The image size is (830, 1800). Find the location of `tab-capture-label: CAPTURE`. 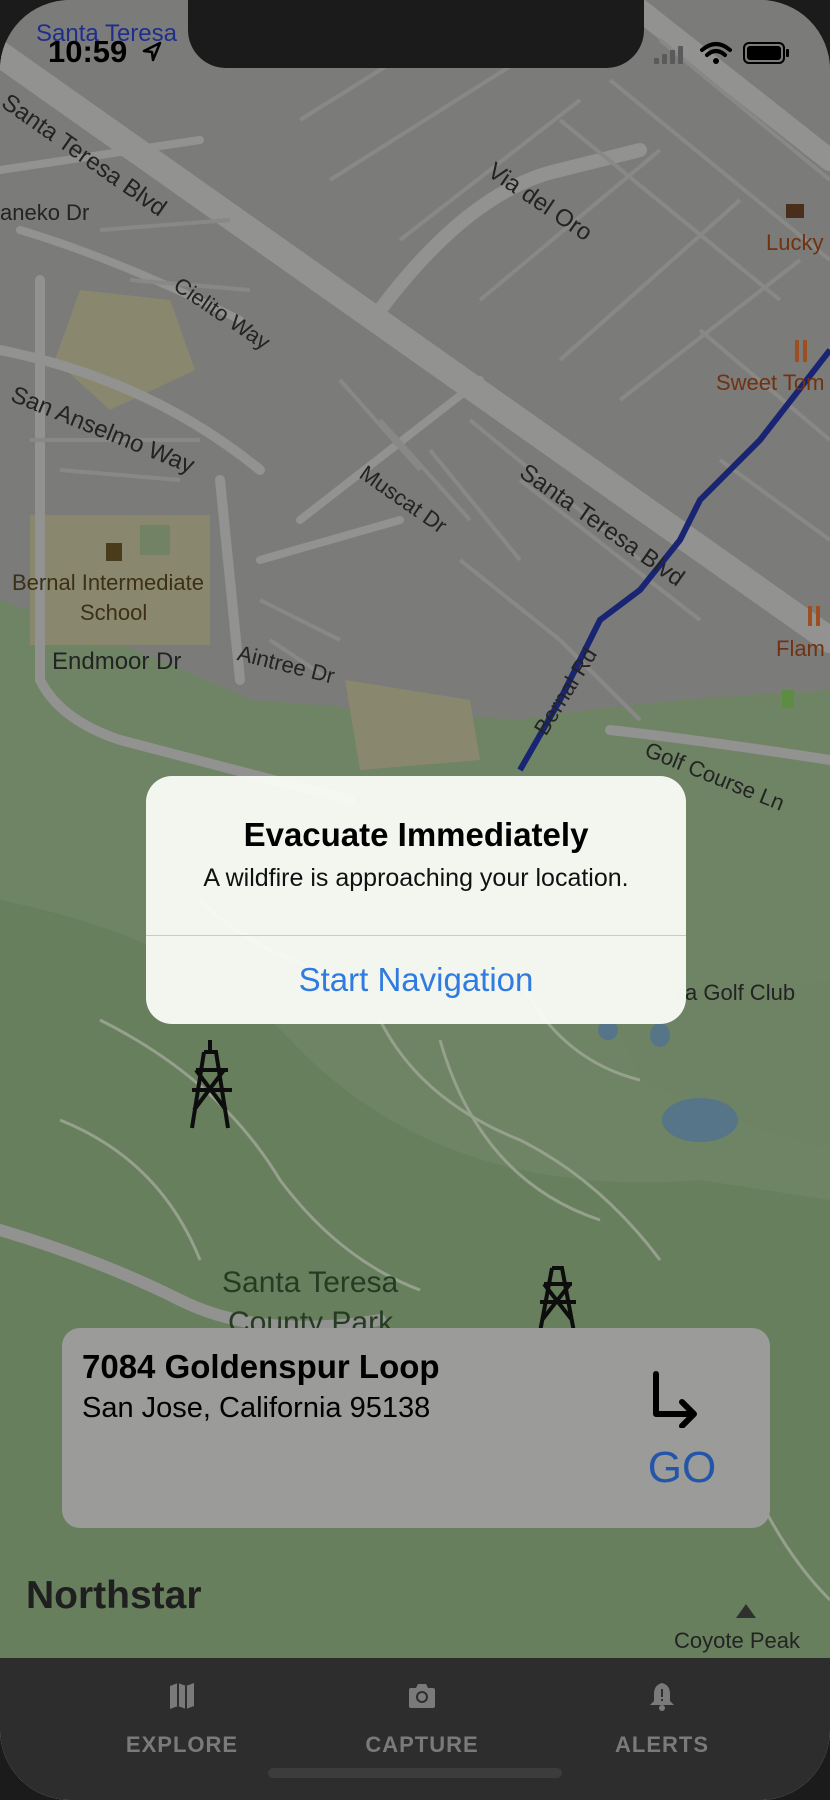

tab-capture-label: CAPTURE is located at coordinates (422, 1744).